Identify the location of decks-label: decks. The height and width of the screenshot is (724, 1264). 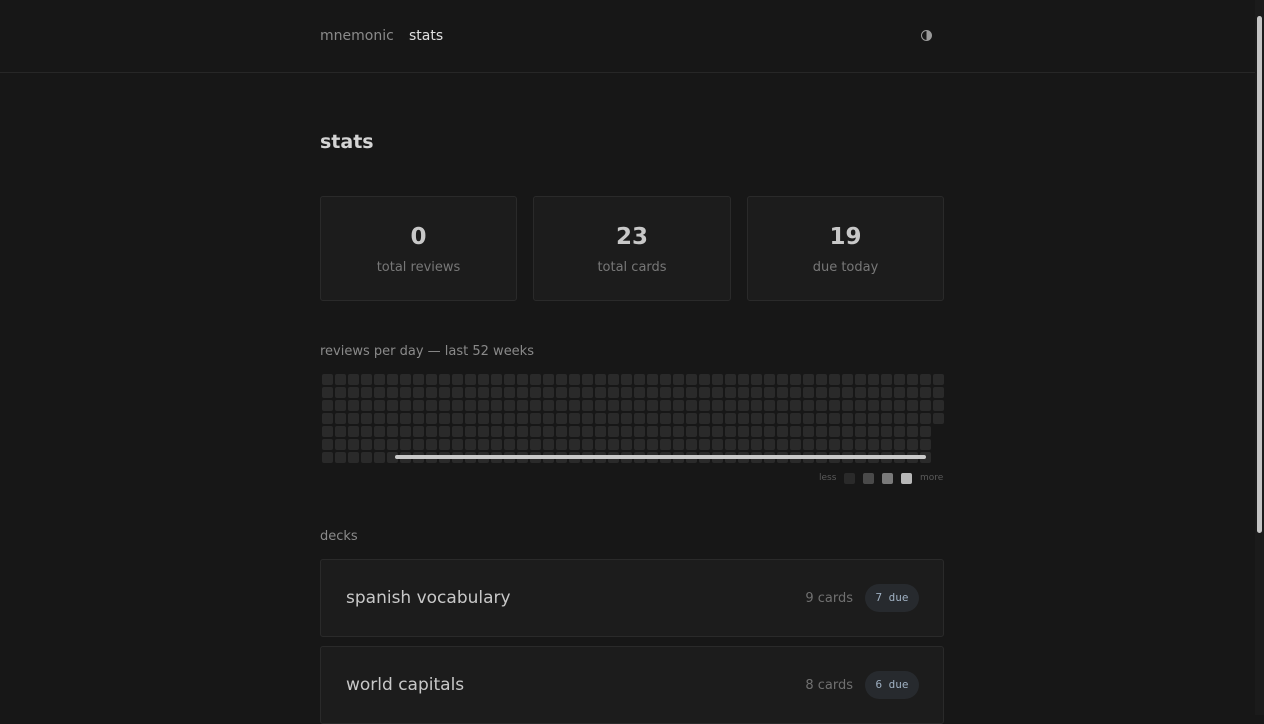
(339, 536).